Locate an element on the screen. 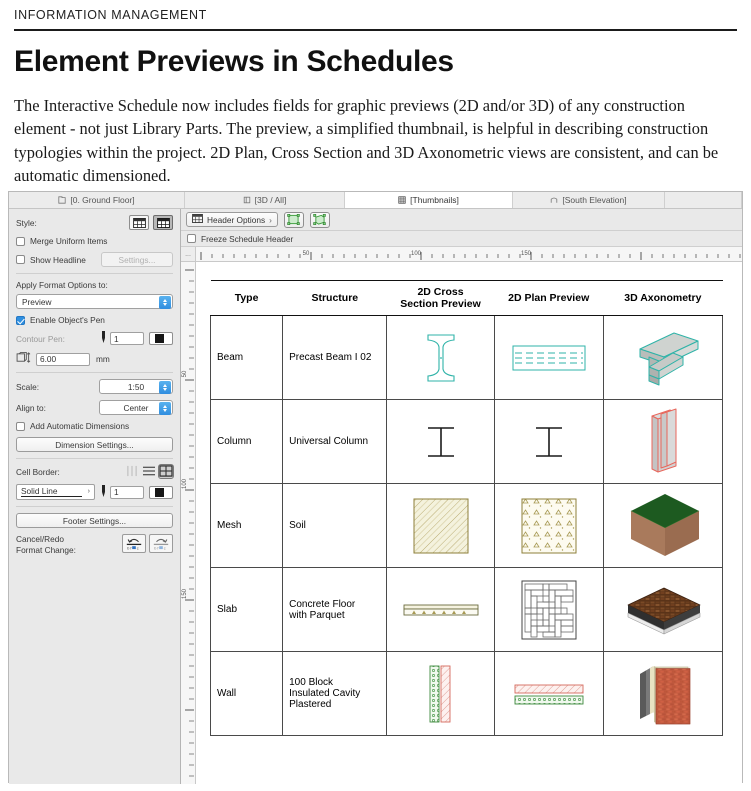 This screenshot has width=751, height=791. article-kicker: INFORMATION MANAGEMENT is located at coordinates (110, 15).